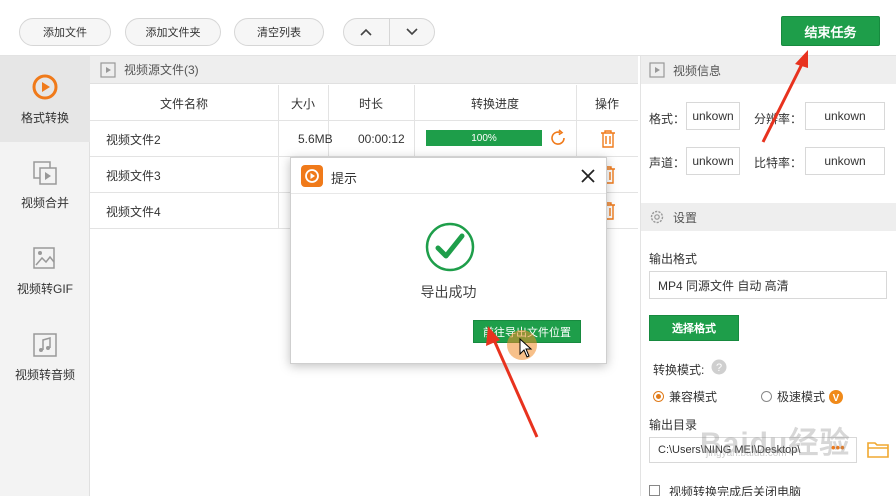 Image resolution: width=896 pixels, height=496 pixels. Describe the element at coordinates (693, 397) in the screenshot. I see `compat-mode-label: 兼容模式` at that location.